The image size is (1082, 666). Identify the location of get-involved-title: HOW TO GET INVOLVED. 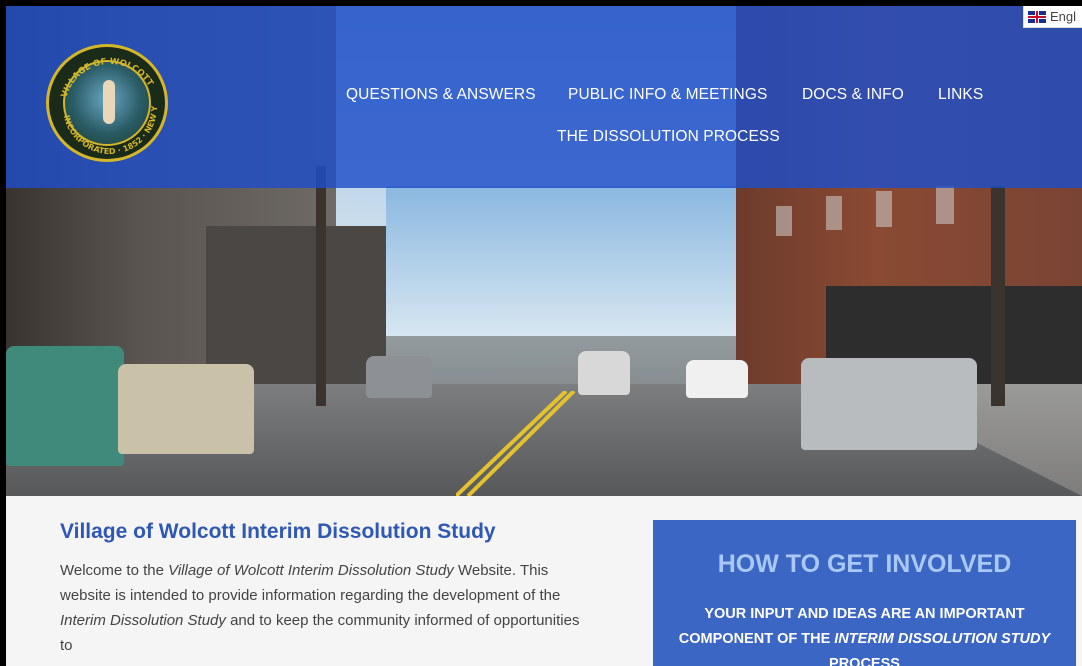
(864, 564).